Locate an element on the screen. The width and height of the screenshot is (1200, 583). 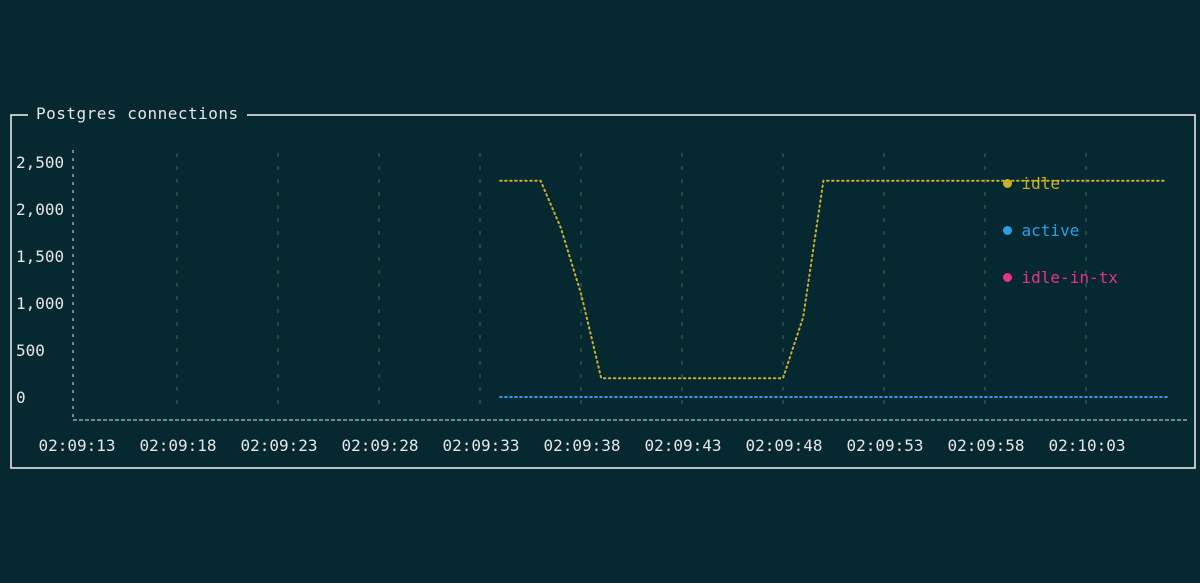
x-tick-label: 02:10:03 is located at coordinates (1086, 445).